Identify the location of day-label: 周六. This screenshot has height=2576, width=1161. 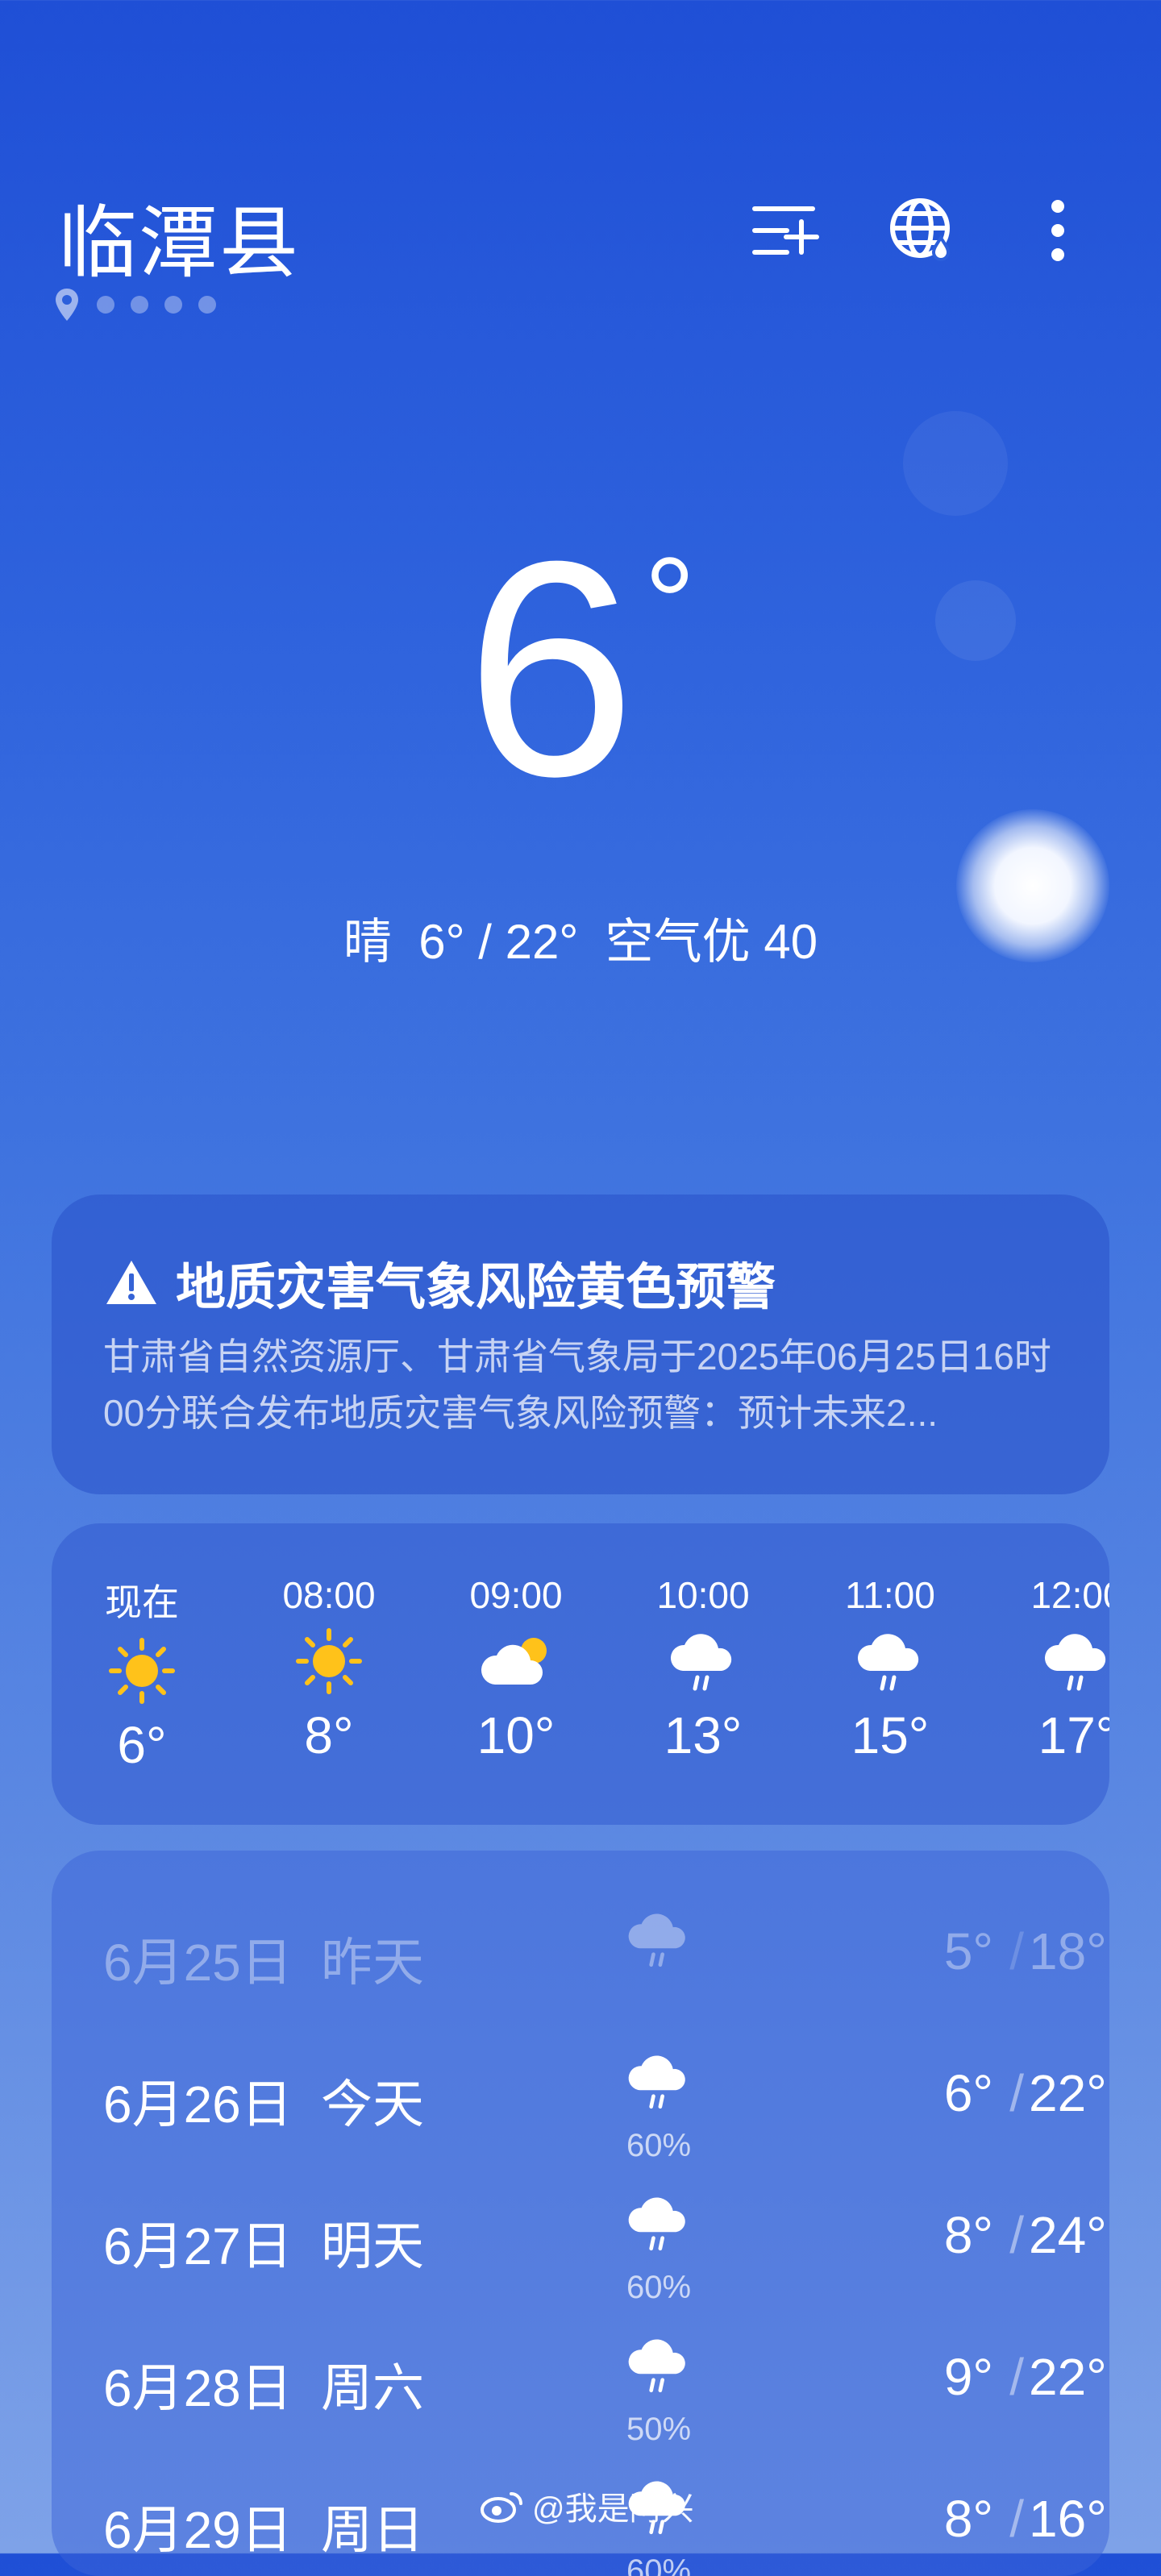
(372, 2388).